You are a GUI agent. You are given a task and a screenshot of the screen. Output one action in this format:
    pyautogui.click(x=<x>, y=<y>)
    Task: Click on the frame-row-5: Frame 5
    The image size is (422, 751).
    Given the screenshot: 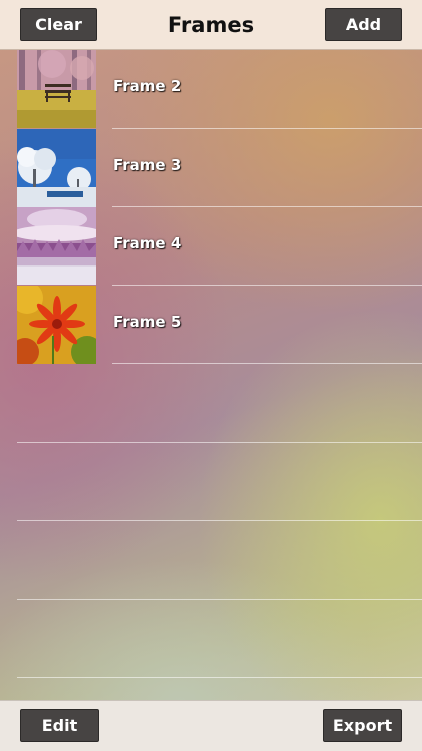 What is the action you would take?
    pyautogui.click(x=219, y=325)
    